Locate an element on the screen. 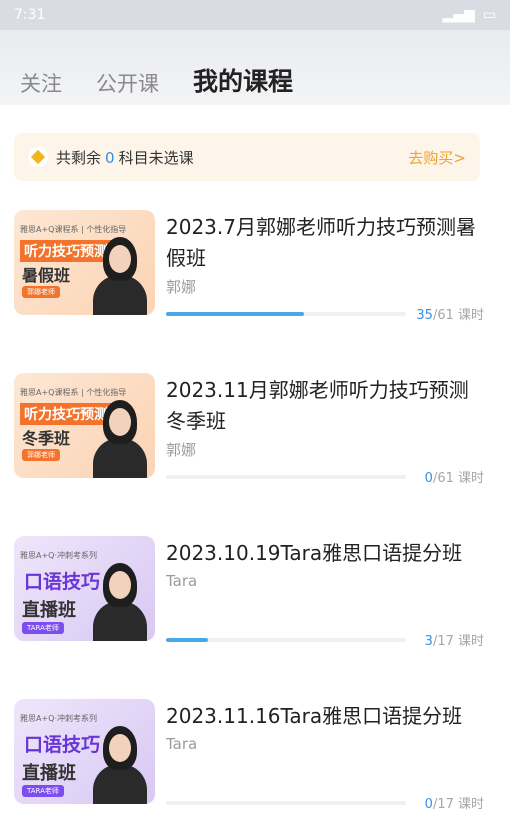  status-icons: ▂▄▆ ▭ is located at coordinates (469, 15).